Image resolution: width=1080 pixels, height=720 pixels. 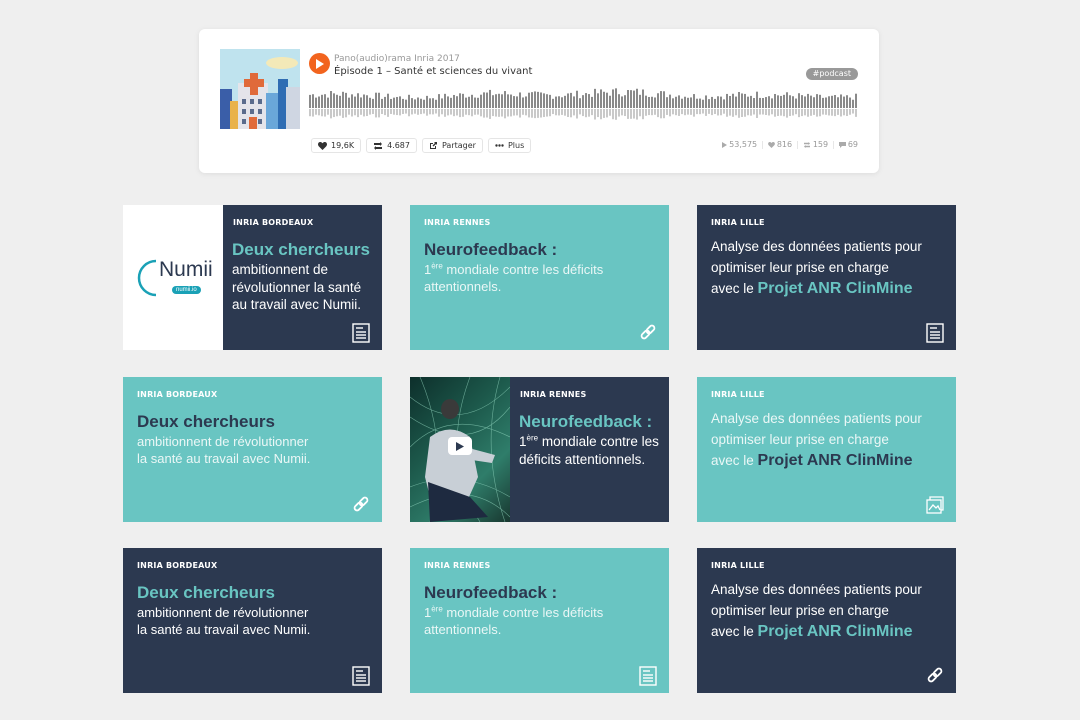 I want to click on track-title: Épisode 1 – Santé et sciences du vivant, so click(x=433, y=71).